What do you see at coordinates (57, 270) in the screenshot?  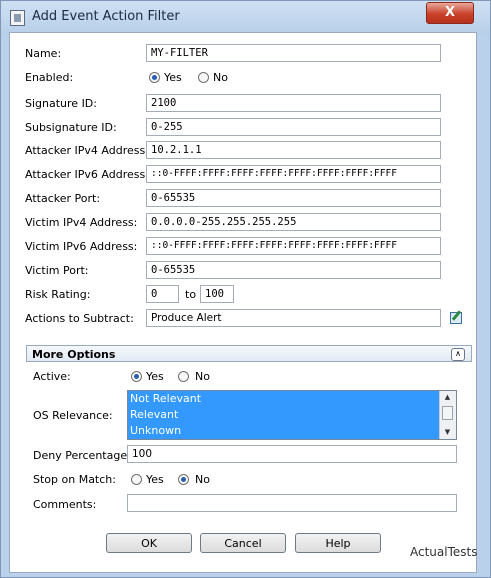 I see `victim-port-label: Victim Port:` at bounding box center [57, 270].